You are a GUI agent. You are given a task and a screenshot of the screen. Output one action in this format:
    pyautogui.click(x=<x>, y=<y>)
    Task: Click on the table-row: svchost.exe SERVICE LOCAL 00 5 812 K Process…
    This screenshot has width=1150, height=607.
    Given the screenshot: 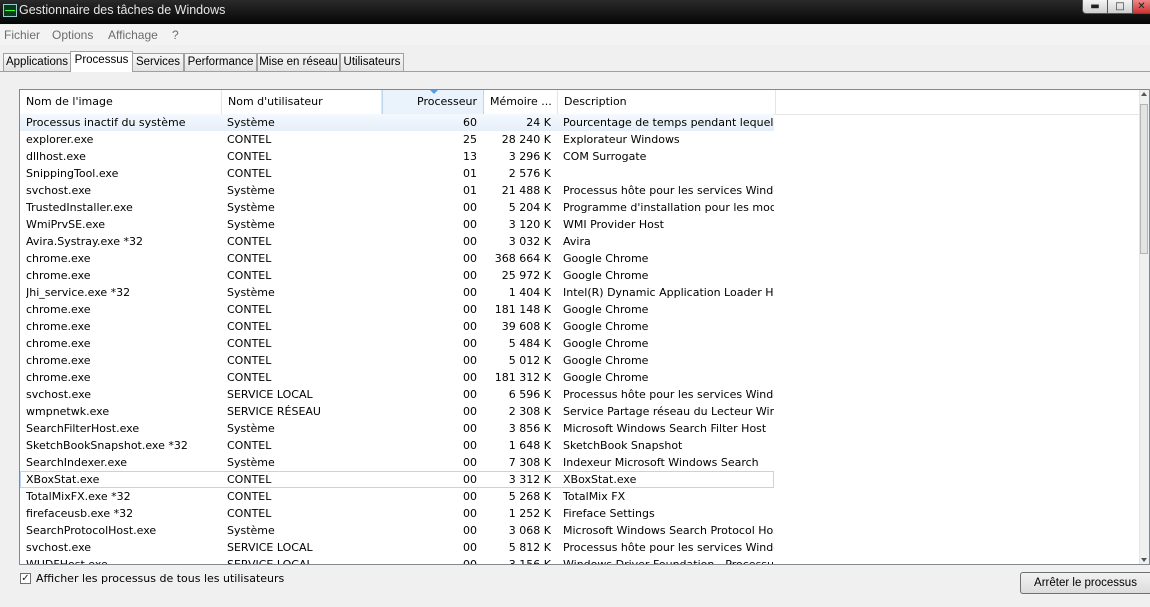 What is the action you would take?
    pyautogui.click(x=580, y=547)
    